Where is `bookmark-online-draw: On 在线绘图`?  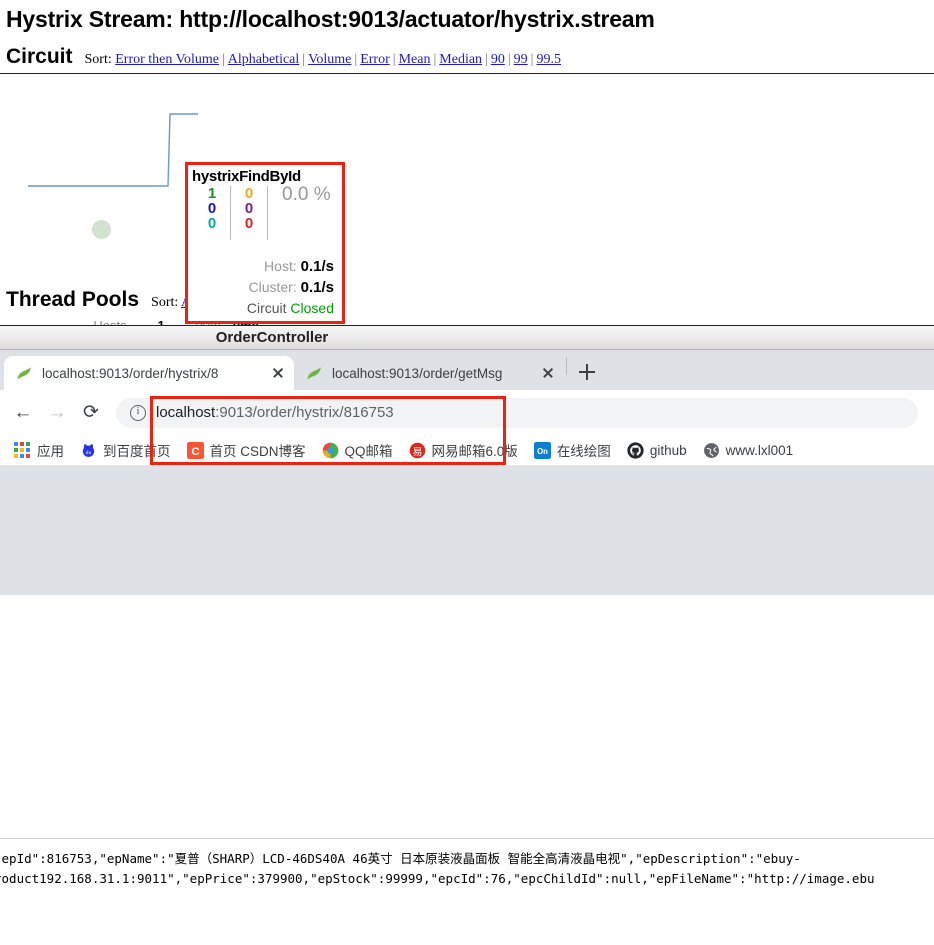
bookmark-online-draw: On 在线绘图 is located at coordinates (572, 450).